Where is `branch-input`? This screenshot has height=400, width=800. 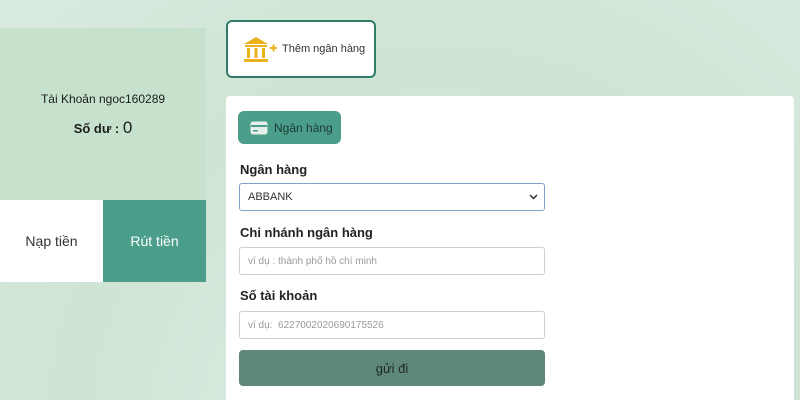 branch-input is located at coordinates (392, 261).